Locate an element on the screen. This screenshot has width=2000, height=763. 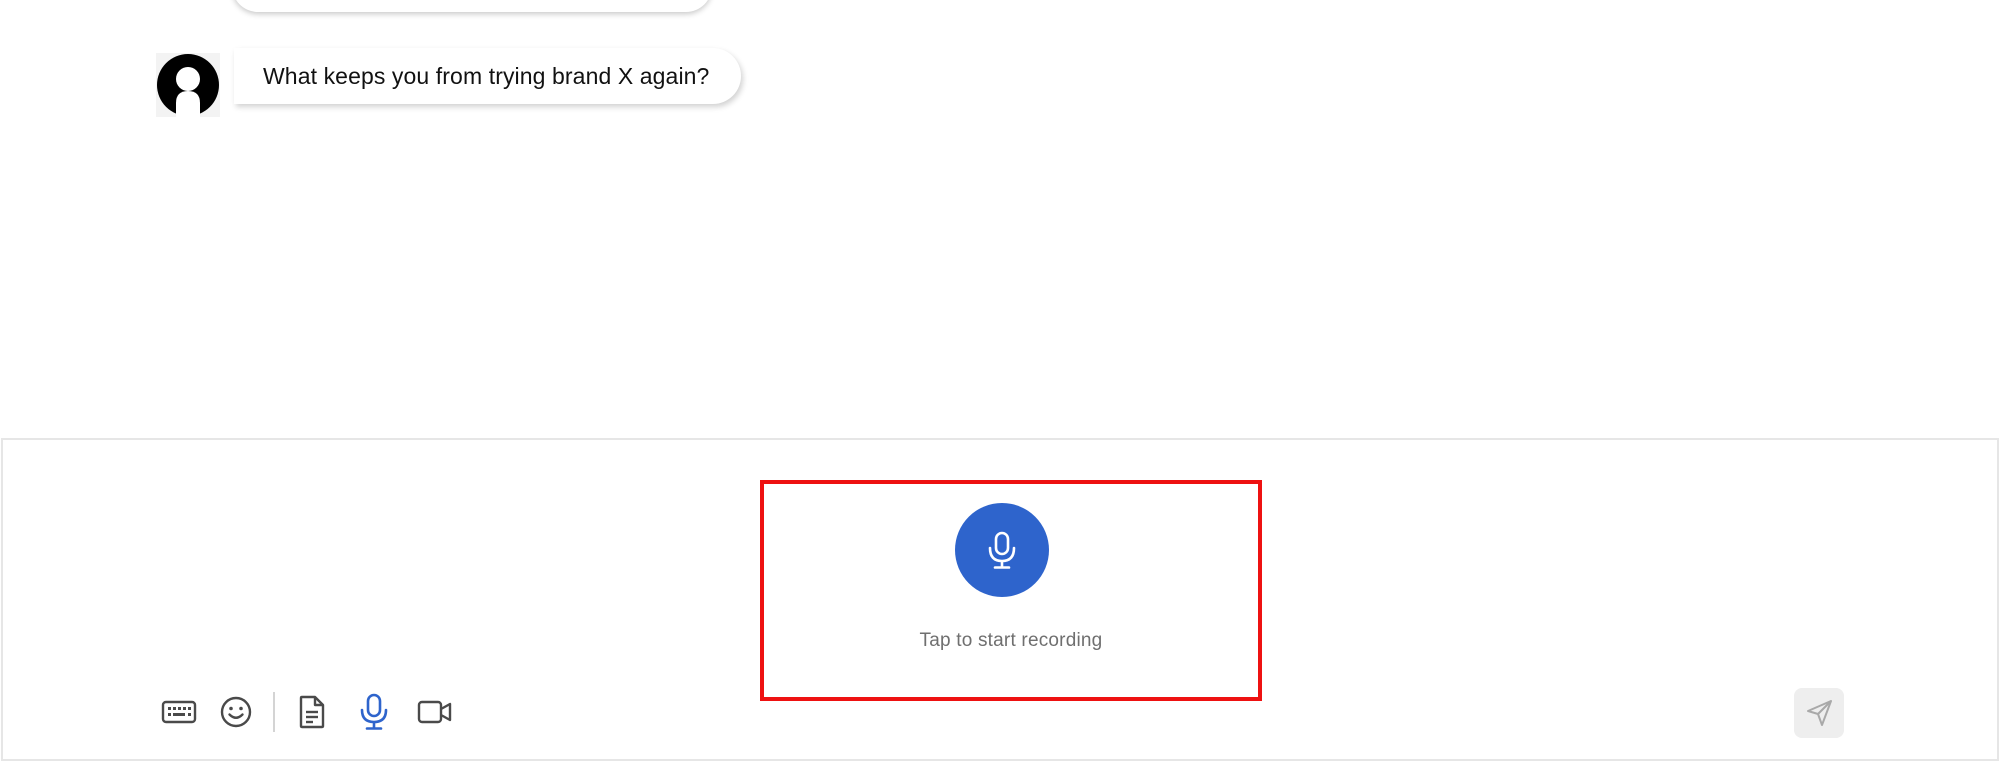
send-button is located at coordinates (1819, 713).